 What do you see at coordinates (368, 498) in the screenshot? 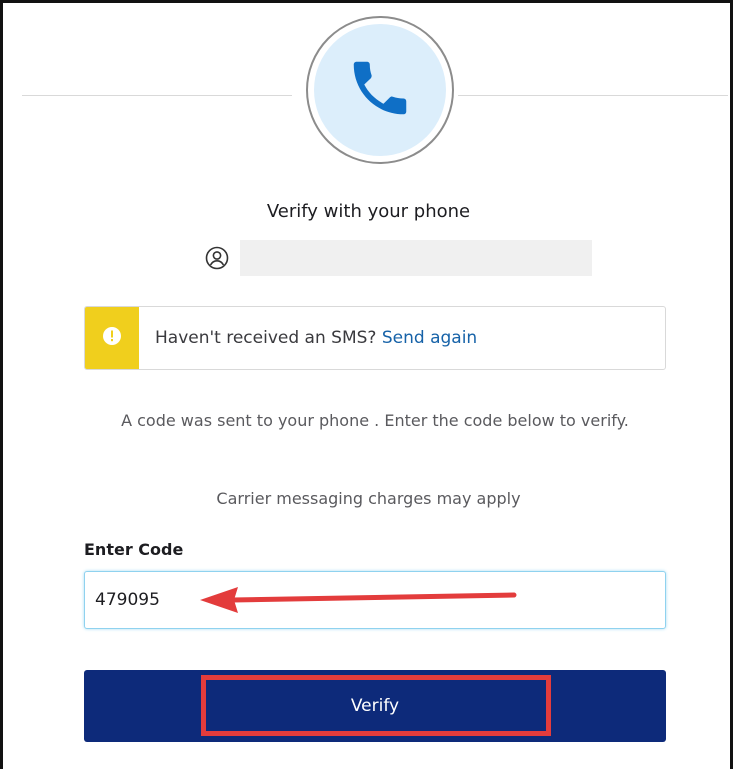
I see `charges-notice: Carrier messaging charges may apply` at bounding box center [368, 498].